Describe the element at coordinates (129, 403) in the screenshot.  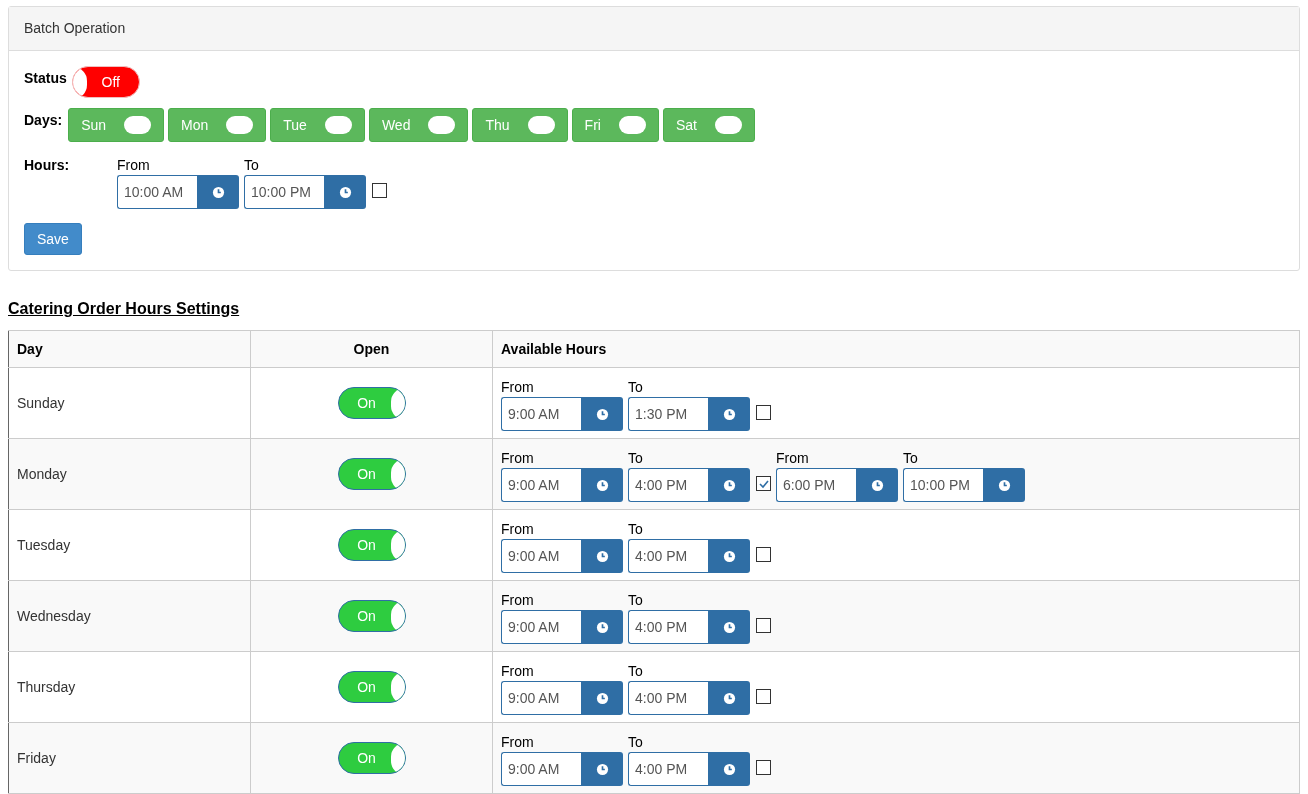
I see `day-cell: Sunday` at that location.